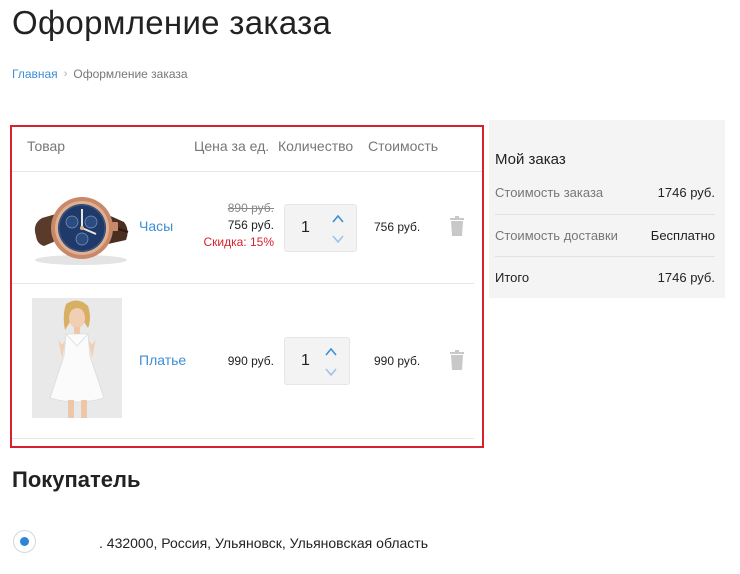  Describe the element at coordinates (605, 192) in the screenshot. I see `summary-row-order-cost: Стоимость заказа 1746 руб.` at that location.